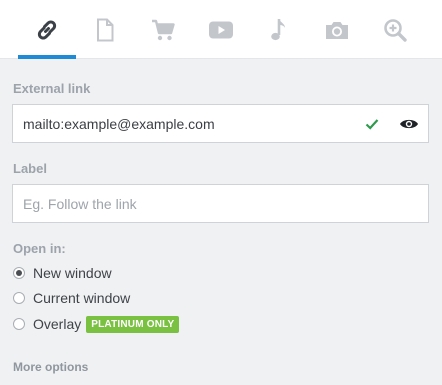 This screenshot has width=442, height=385. What do you see at coordinates (39, 248) in the screenshot?
I see `open-in-label: Open in:` at bounding box center [39, 248].